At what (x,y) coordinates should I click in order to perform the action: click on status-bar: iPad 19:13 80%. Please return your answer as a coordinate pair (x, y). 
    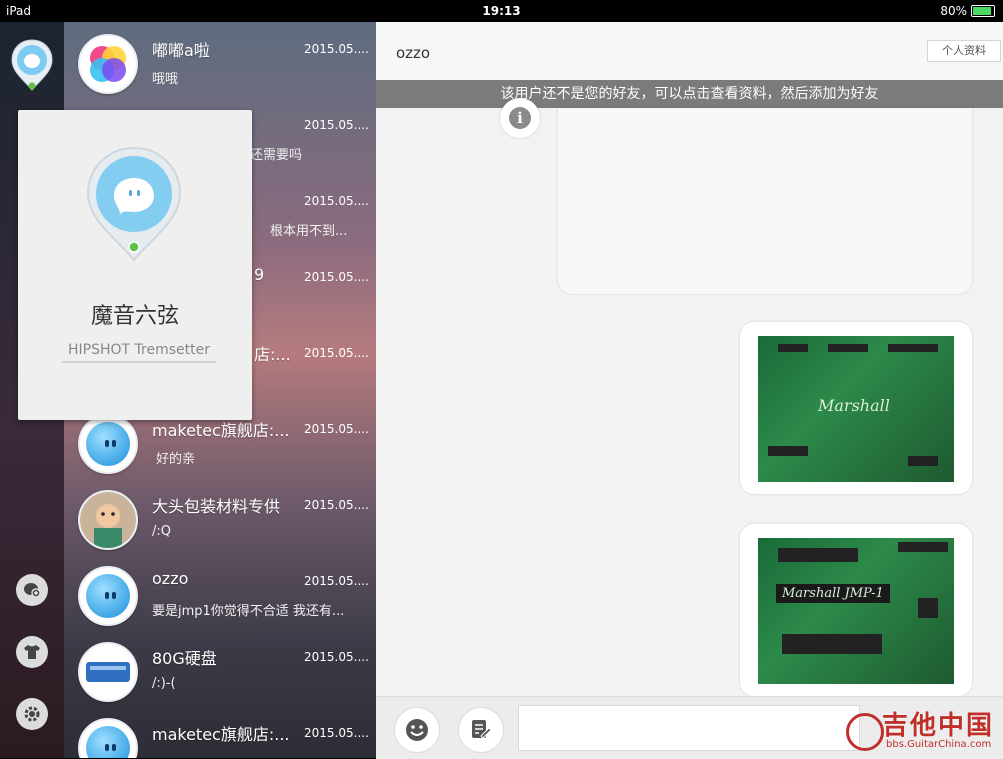
    Looking at the image, I should click on (501, 11).